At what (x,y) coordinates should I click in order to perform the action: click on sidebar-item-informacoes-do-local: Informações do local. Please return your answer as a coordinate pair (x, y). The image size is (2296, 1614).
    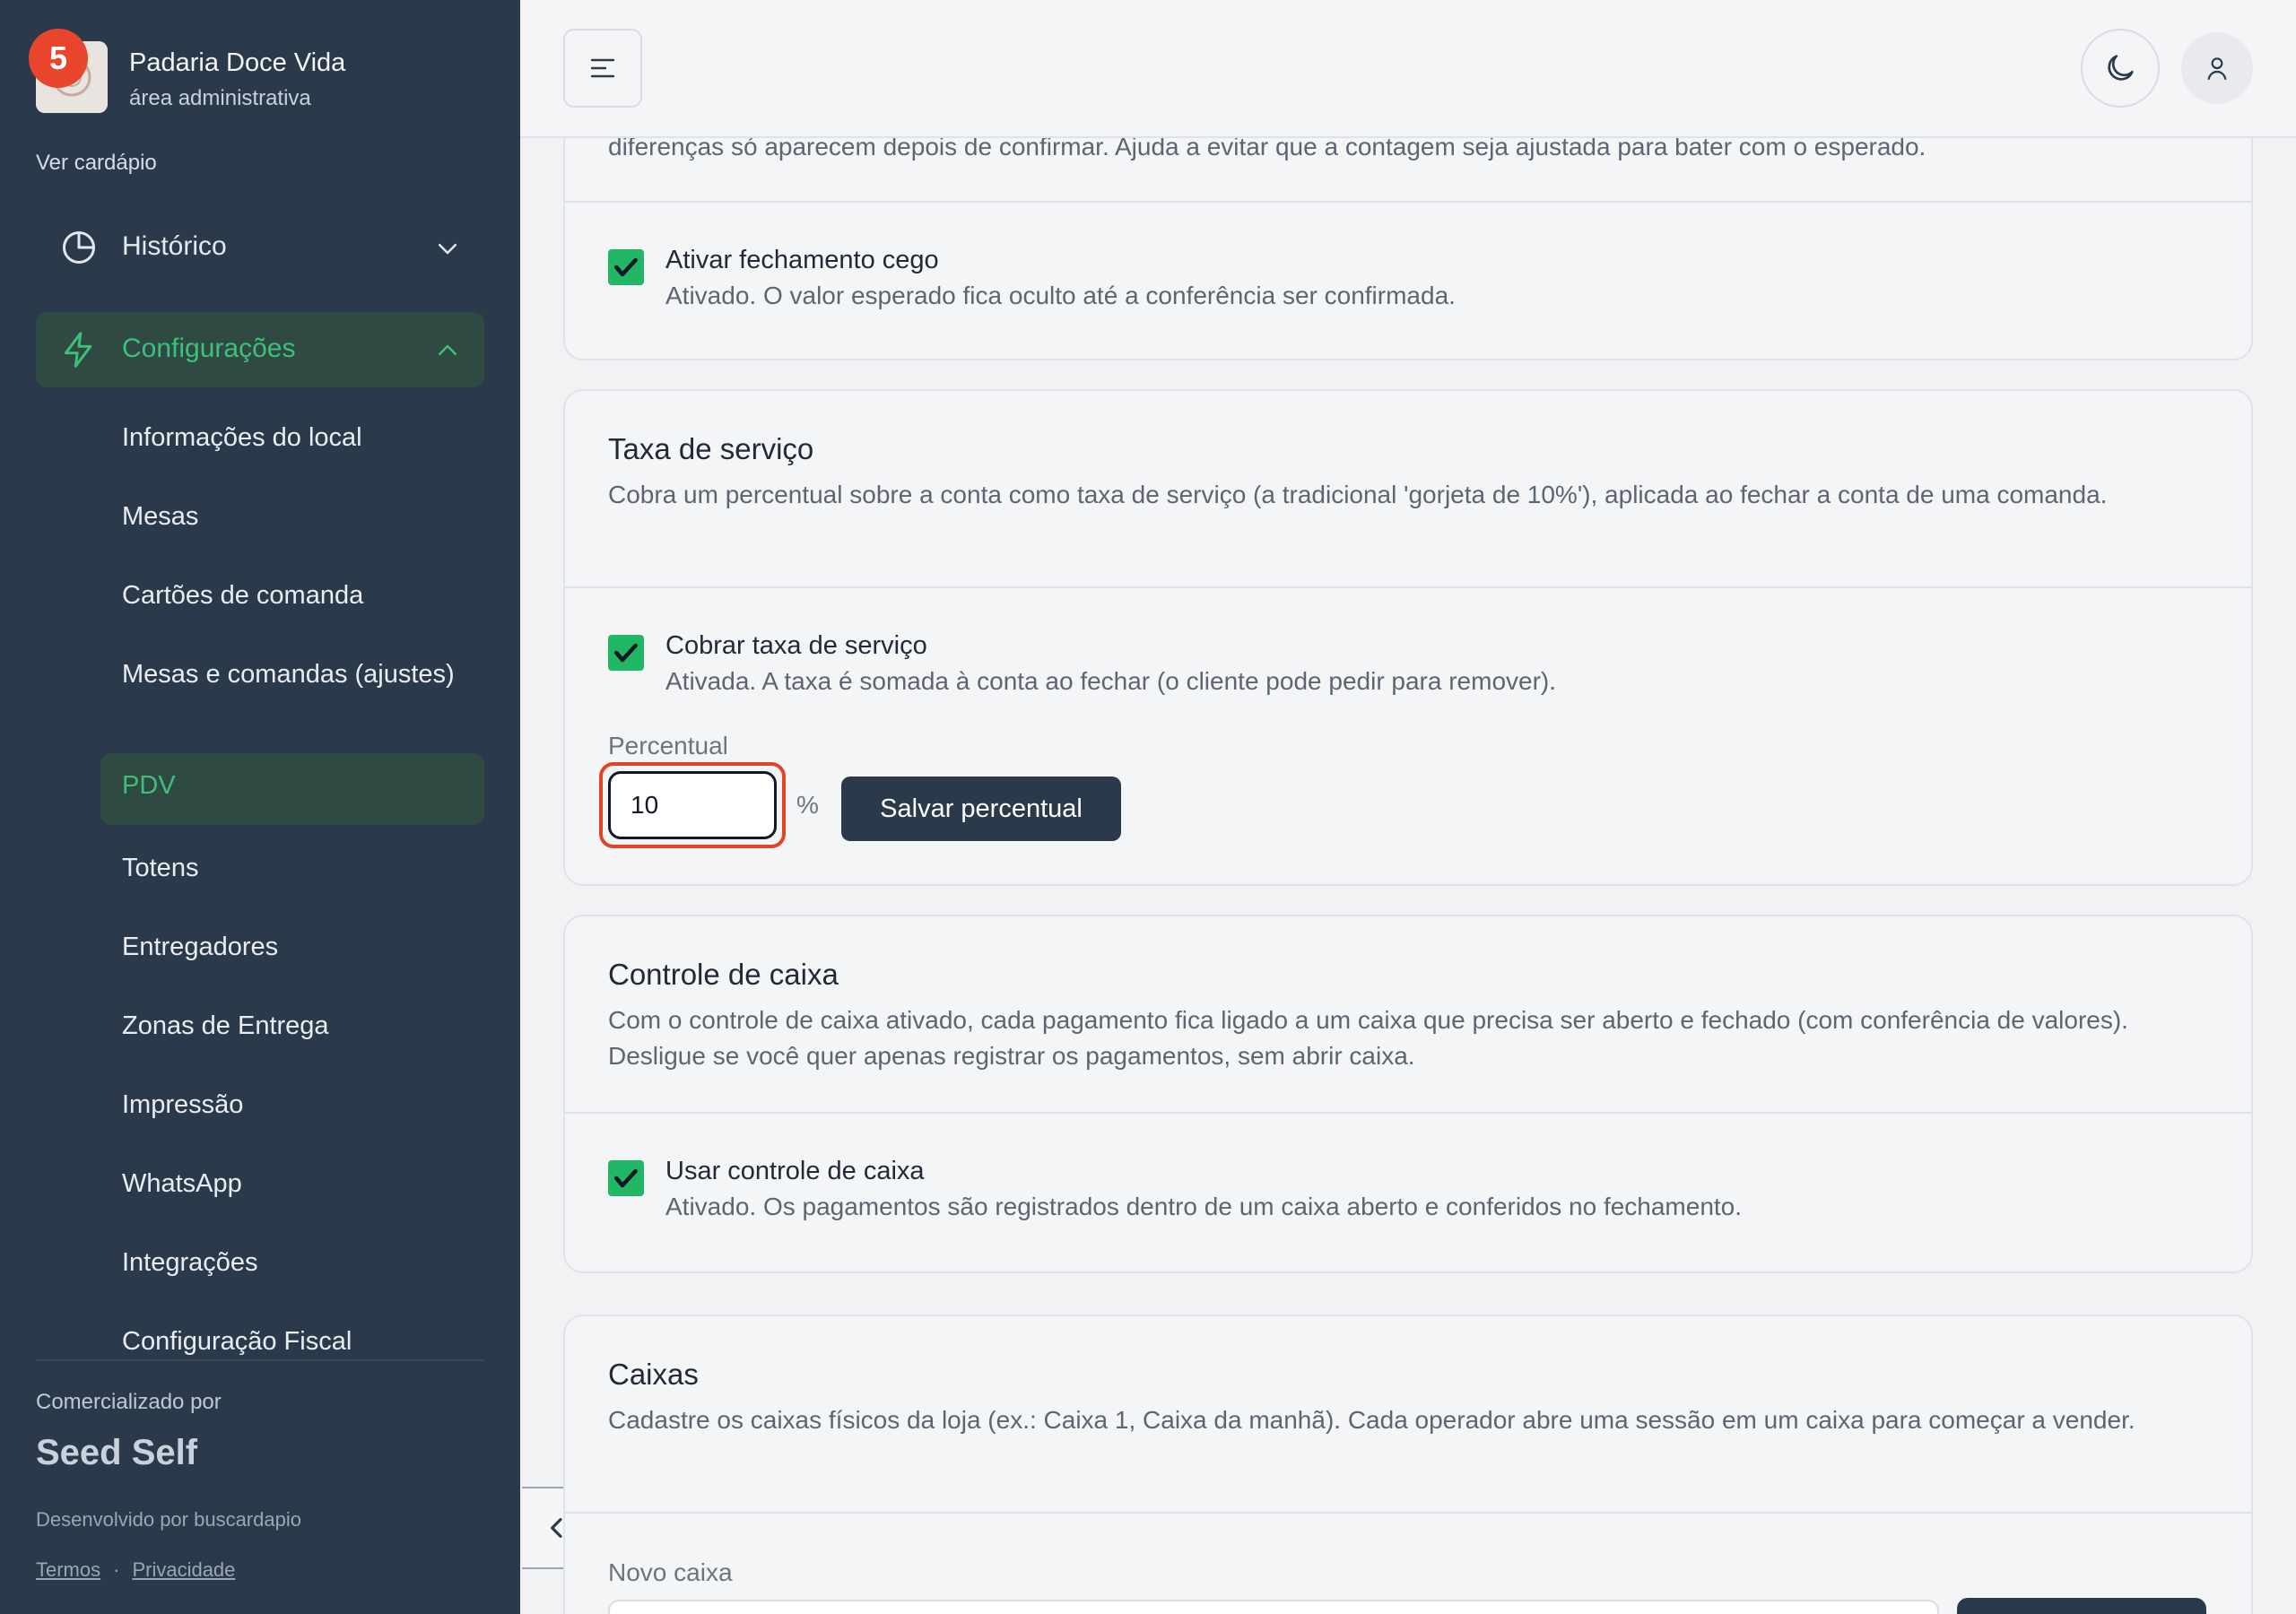
    Looking at the image, I should click on (242, 438).